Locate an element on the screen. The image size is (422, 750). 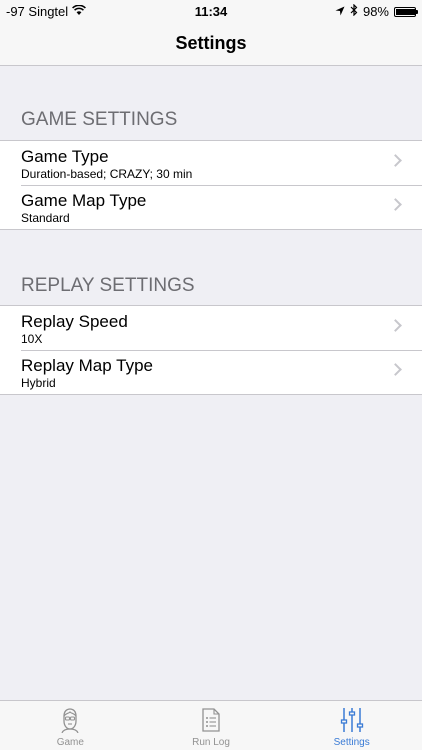
row-subtitle: Standard is located at coordinates (45, 218).